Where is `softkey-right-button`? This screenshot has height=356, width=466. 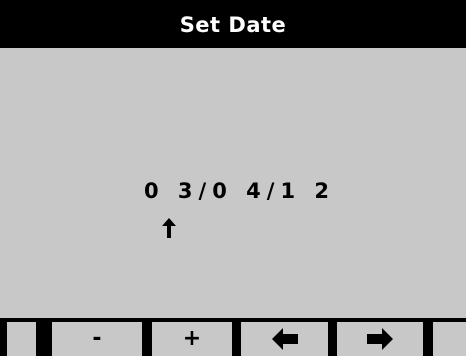
softkey-right-button is located at coordinates (380, 339).